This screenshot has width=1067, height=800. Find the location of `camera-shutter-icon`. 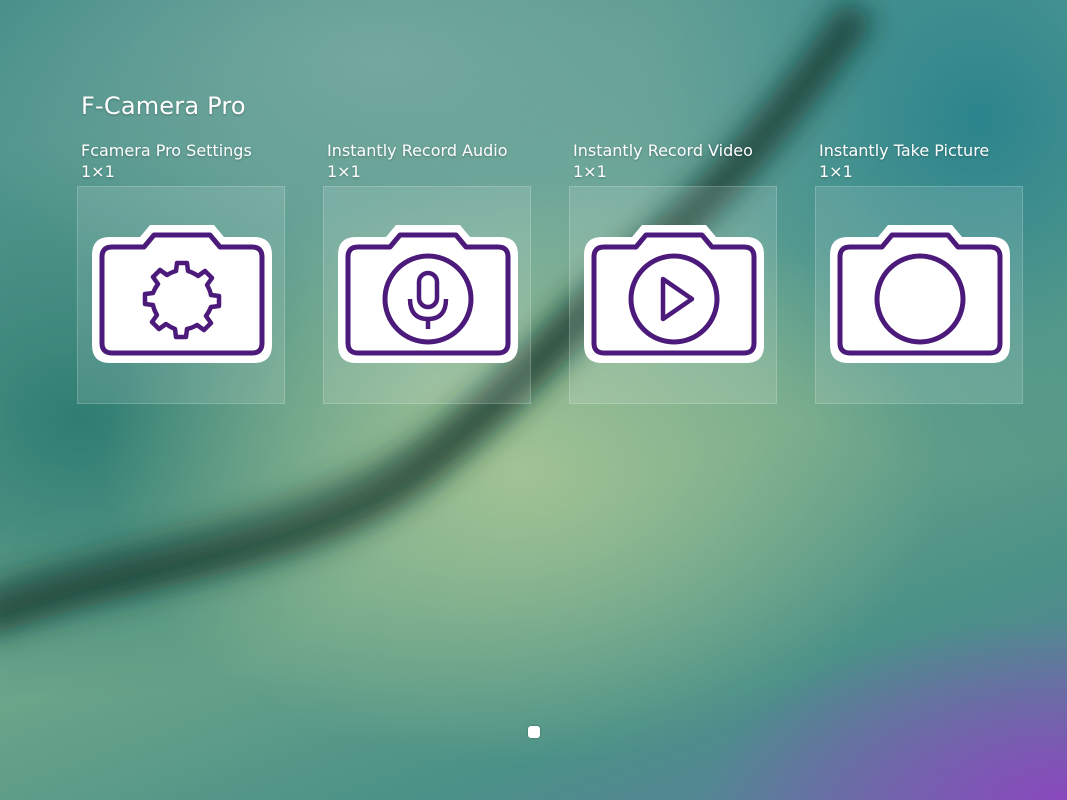

camera-shutter-icon is located at coordinates (920, 294).